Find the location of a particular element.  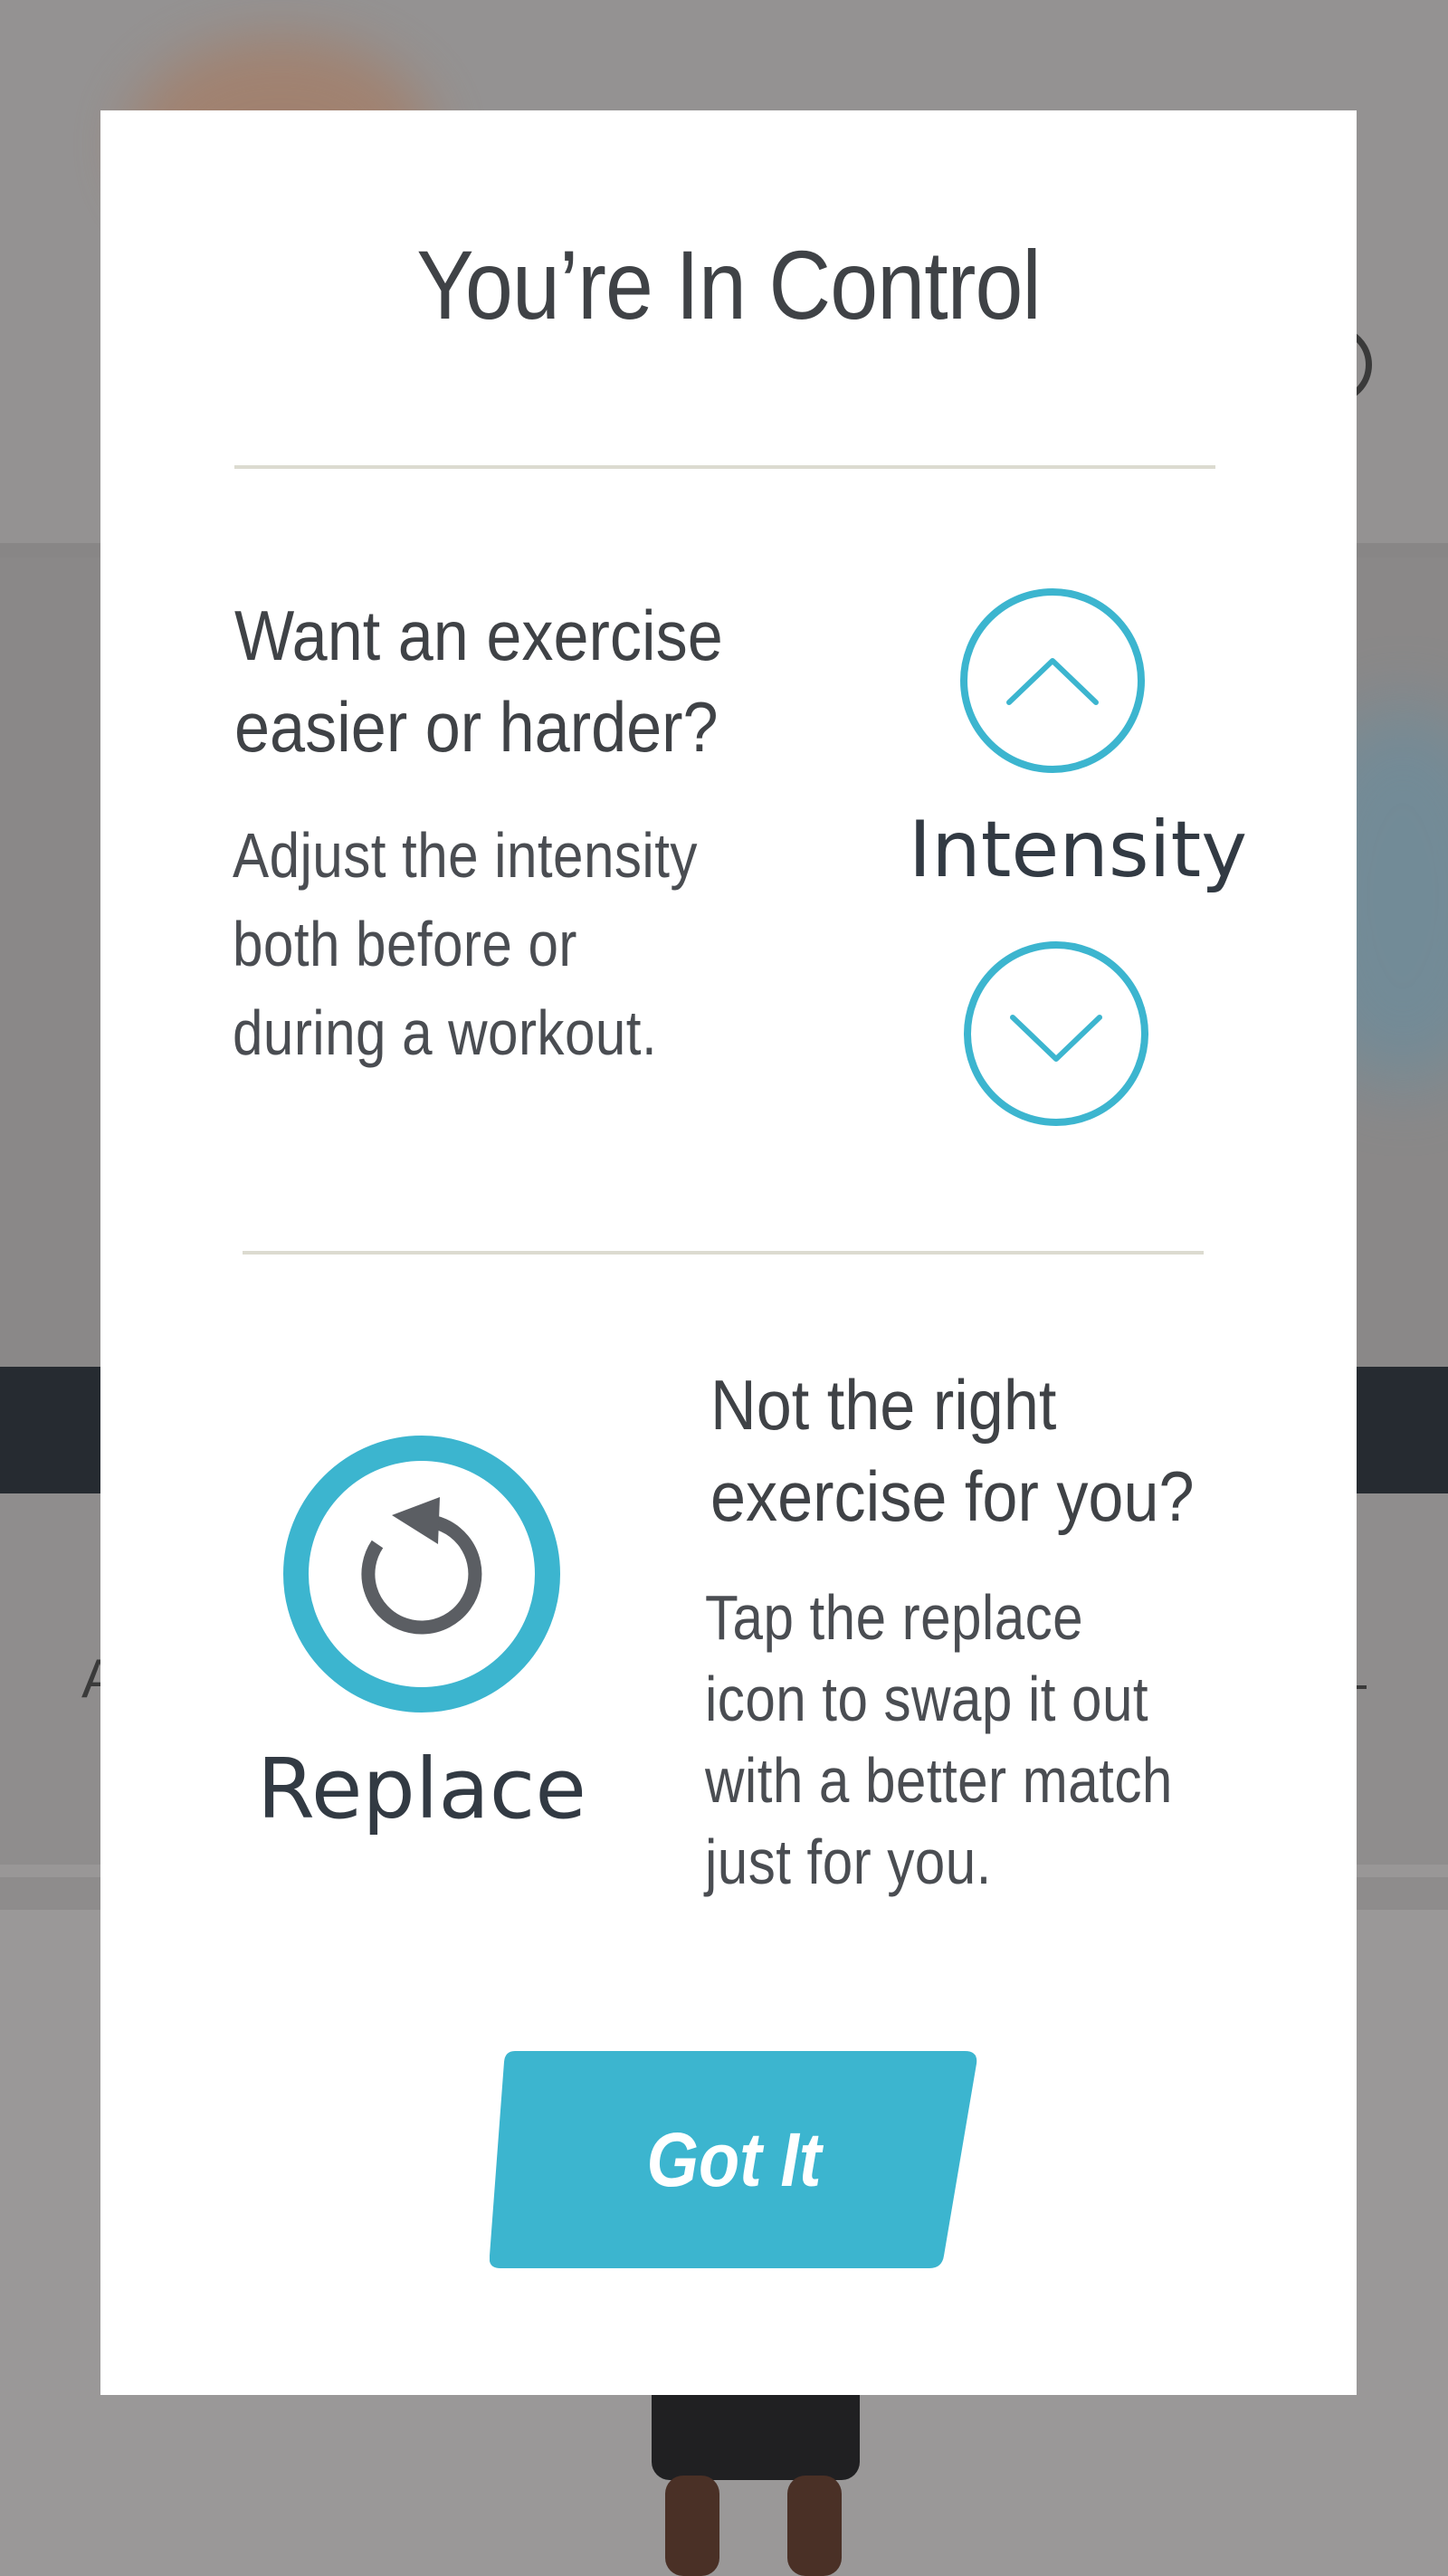

chevron-up-icon is located at coordinates (1053, 681).